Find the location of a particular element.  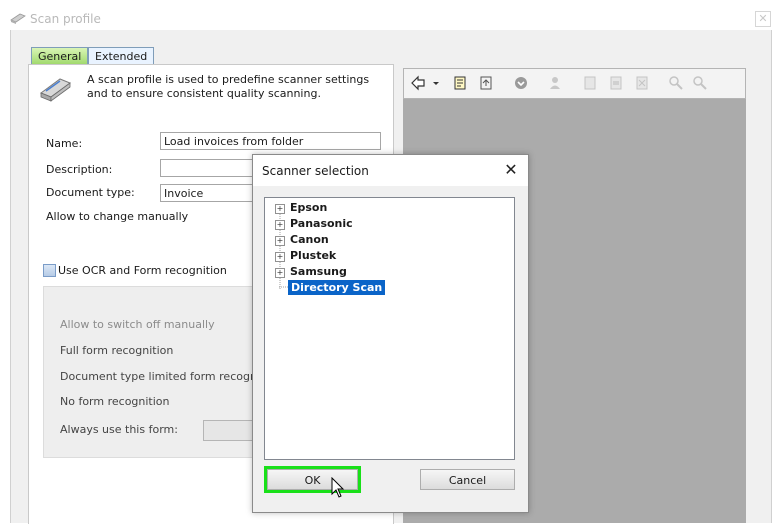

page-delete-icon is located at coordinates (642, 83).